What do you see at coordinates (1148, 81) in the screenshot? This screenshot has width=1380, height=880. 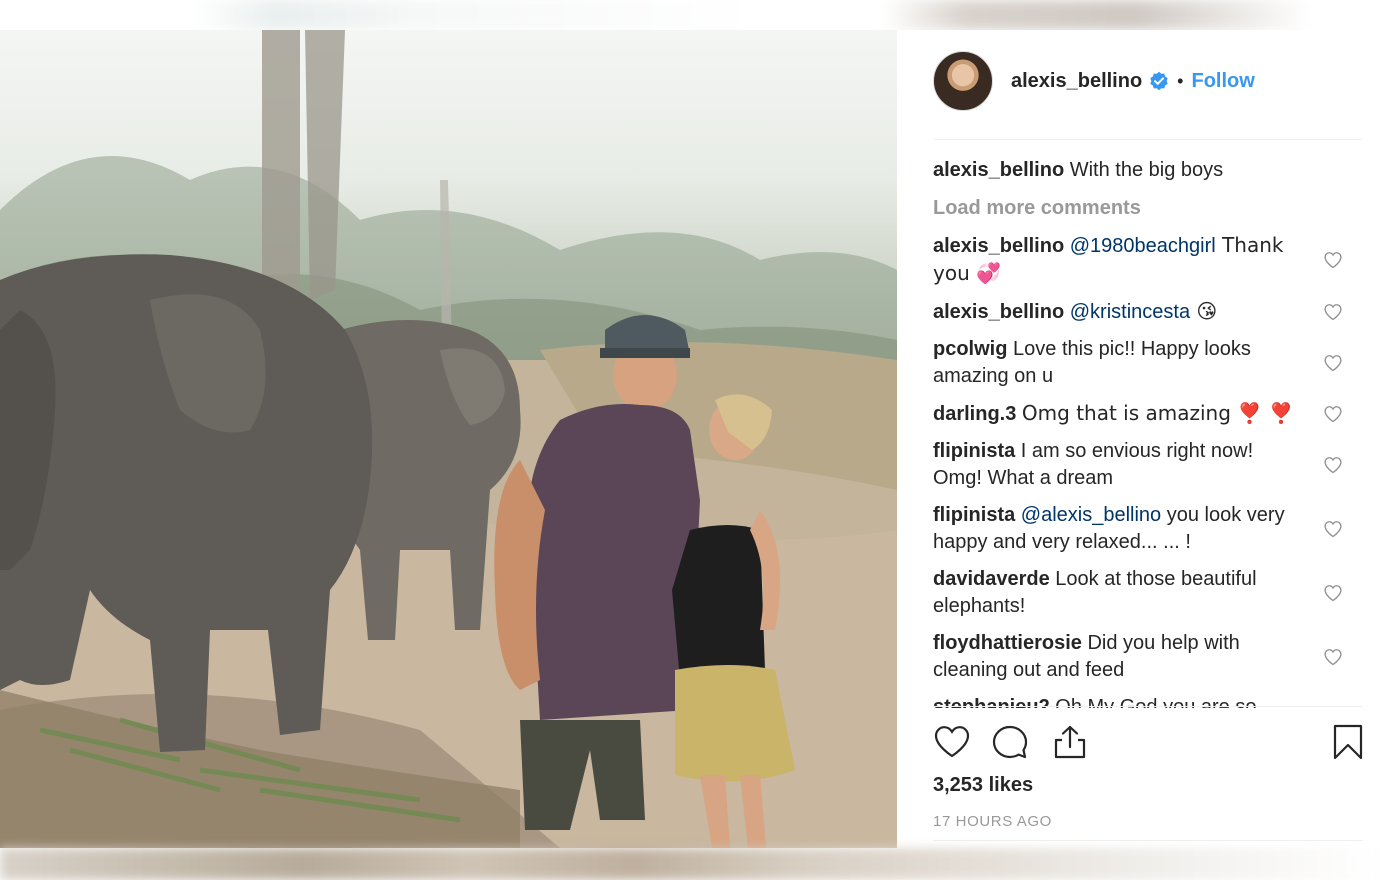 I see `post-header: alexis_bellino • Follow` at bounding box center [1148, 81].